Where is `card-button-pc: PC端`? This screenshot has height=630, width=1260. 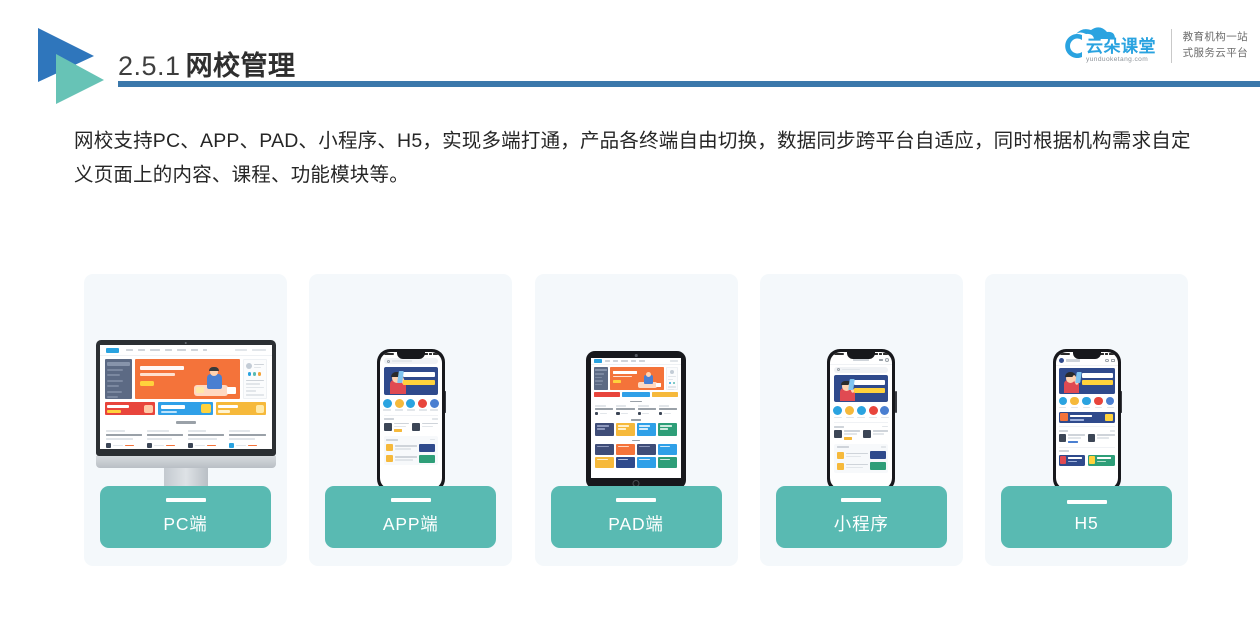 card-button-pc: PC端 is located at coordinates (185, 517).